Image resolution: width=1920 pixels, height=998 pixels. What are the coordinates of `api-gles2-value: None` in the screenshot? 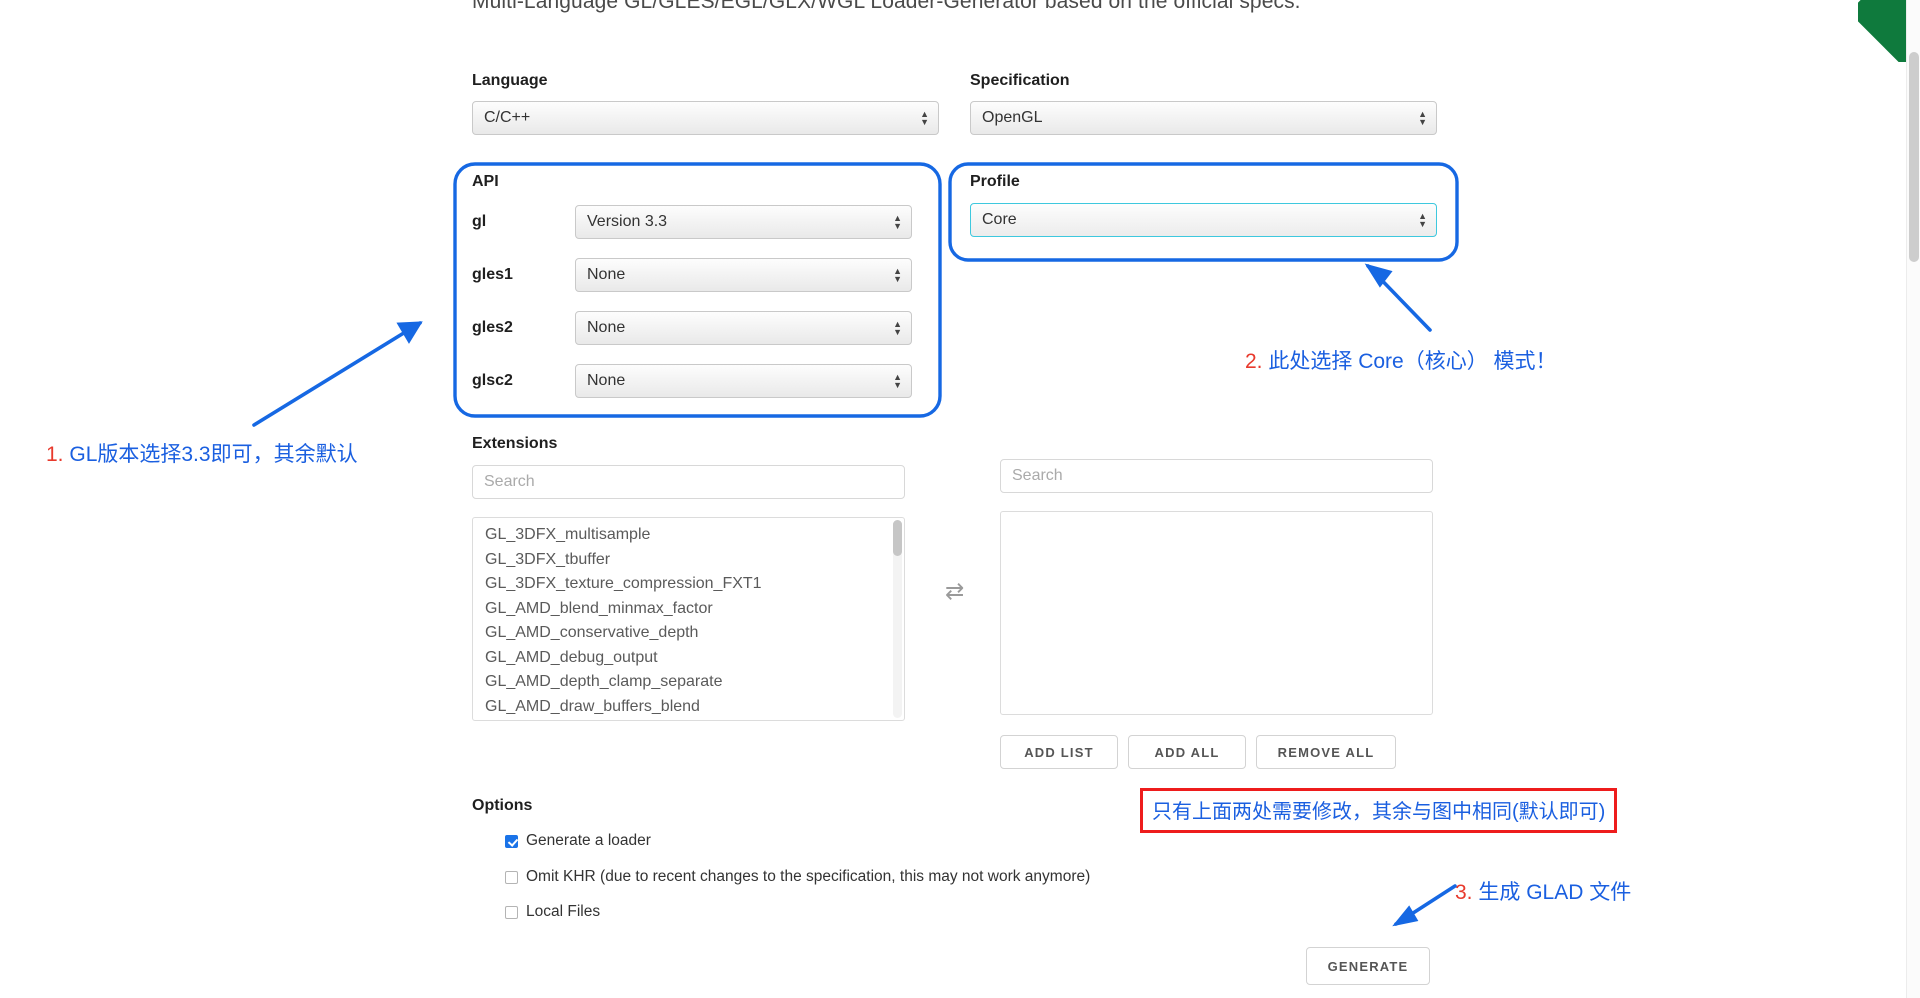 It's located at (606, 327).